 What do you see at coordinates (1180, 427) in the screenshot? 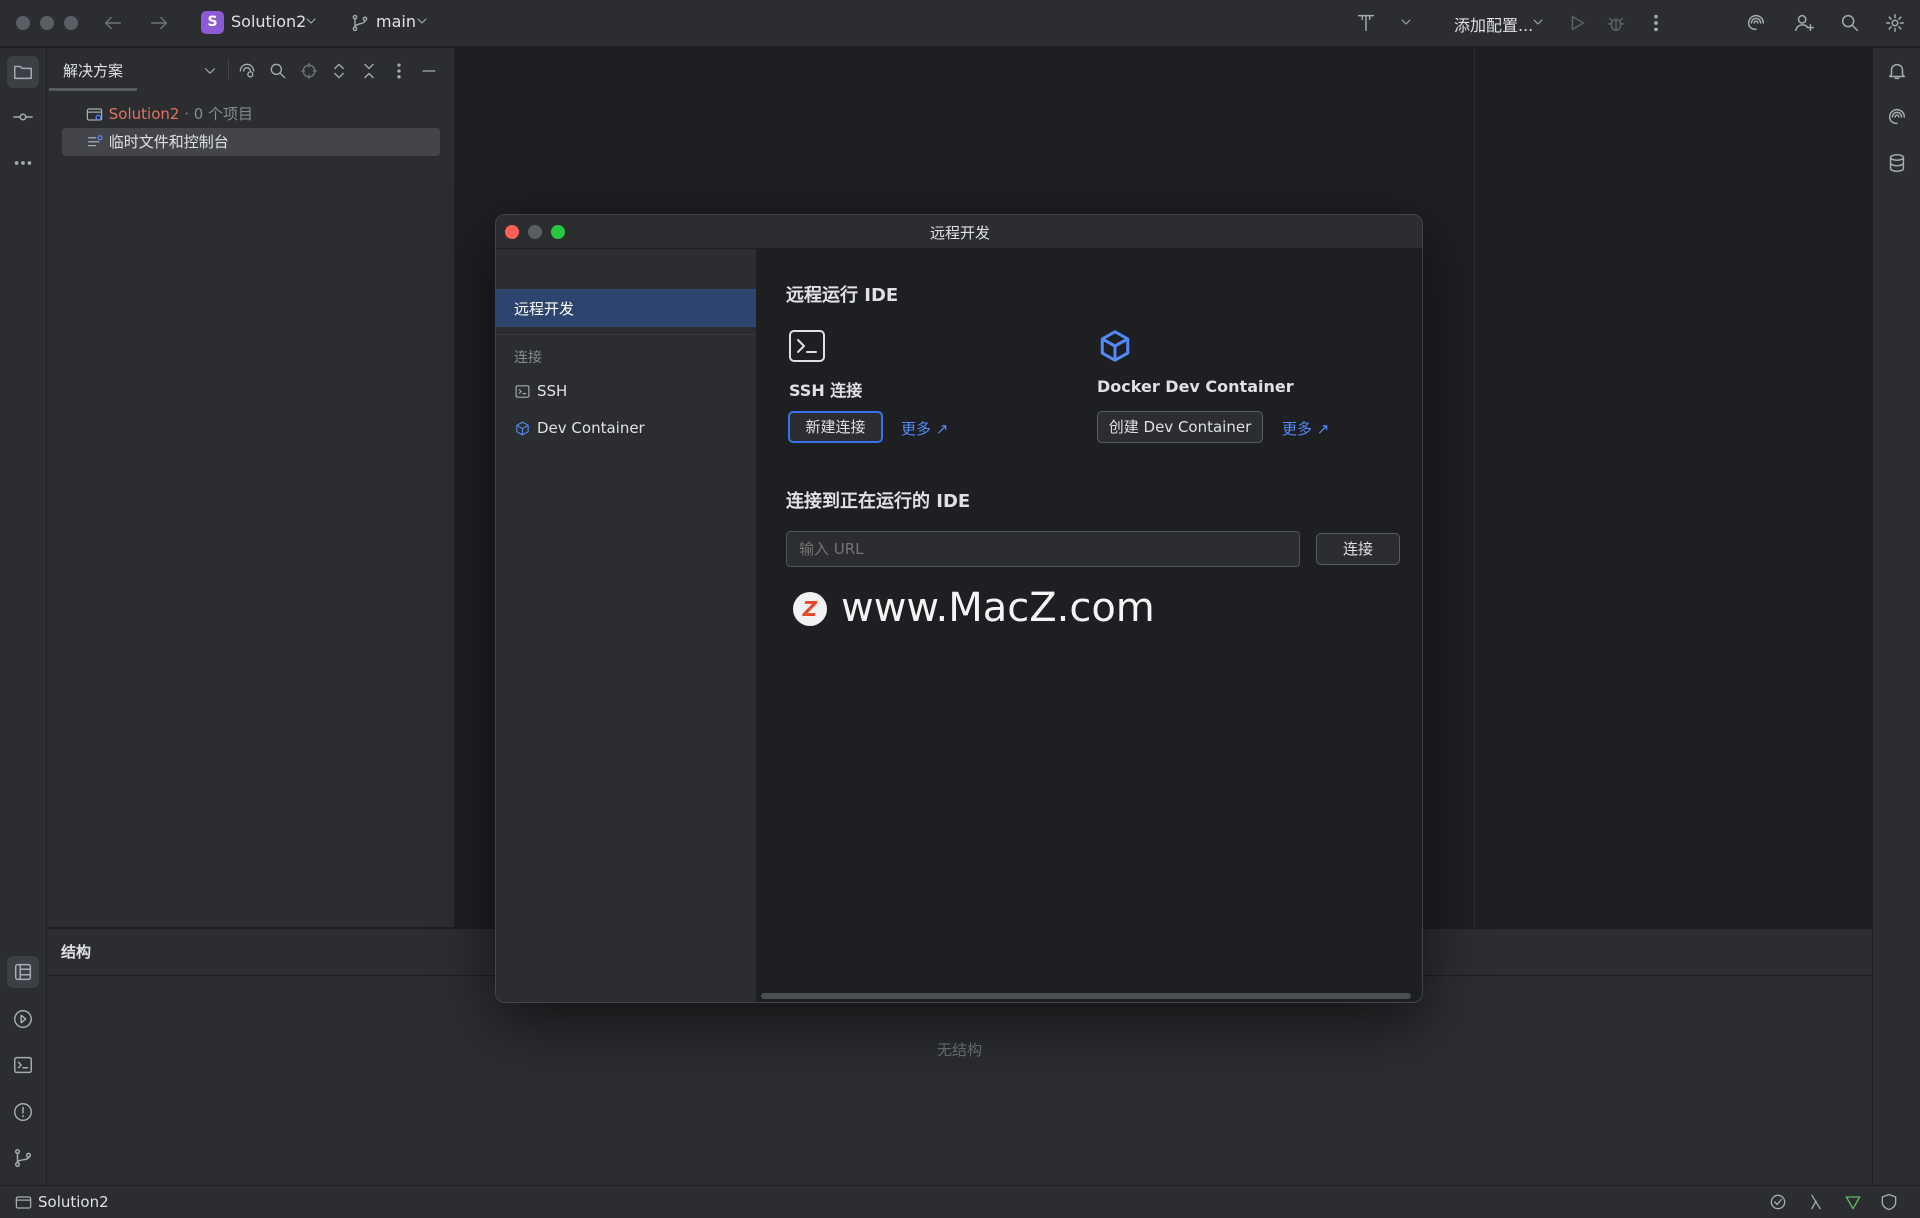
I see `create-dev-container-button: 创建 Dev Container` at bounding box center [1180, 427].